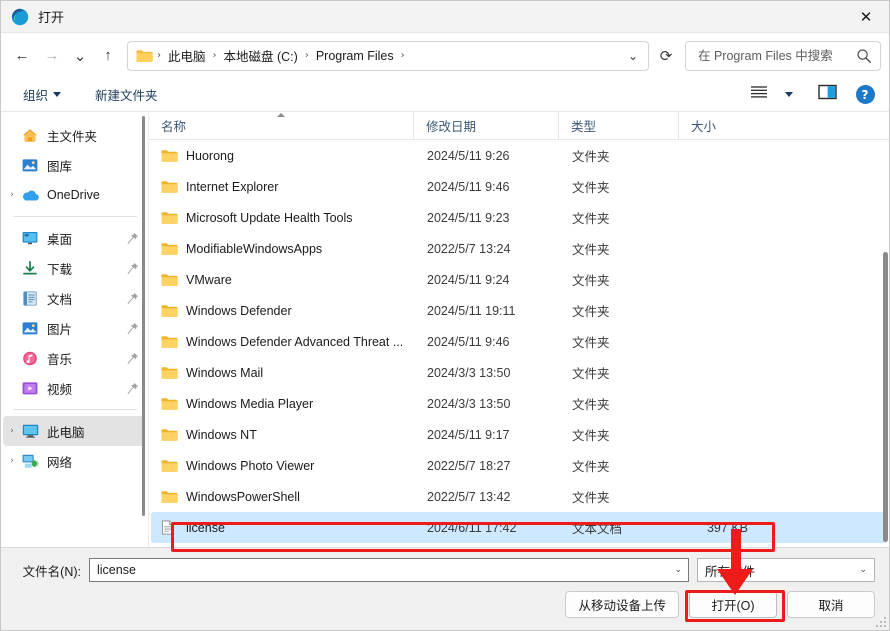  I want to click on videos-icon, so click(30, 388).